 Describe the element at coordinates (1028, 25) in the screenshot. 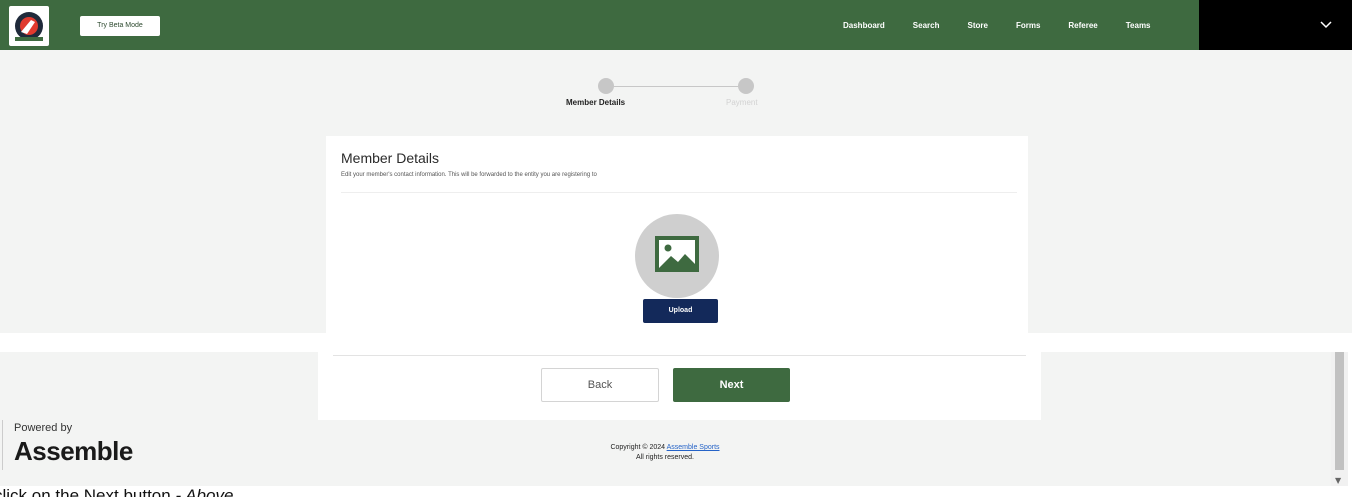

I see `nav-forms: Forms` at that location.